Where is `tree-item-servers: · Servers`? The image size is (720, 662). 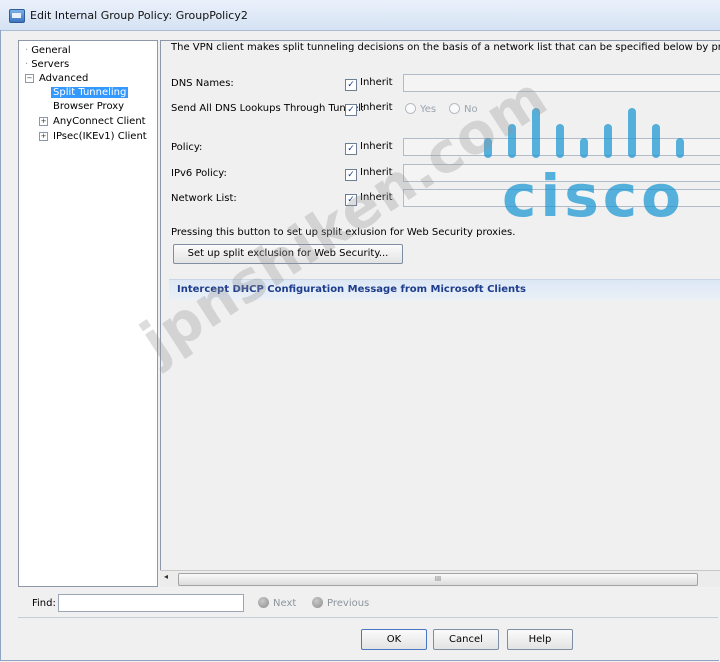
tree-item-servers: · Servers is located at coordinates (48, 65).